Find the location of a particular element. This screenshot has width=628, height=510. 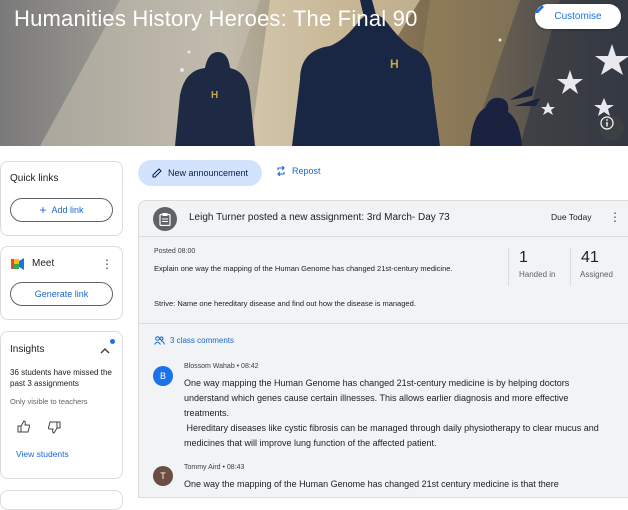

repost-label: Repost is located at coordinates (306, 171).